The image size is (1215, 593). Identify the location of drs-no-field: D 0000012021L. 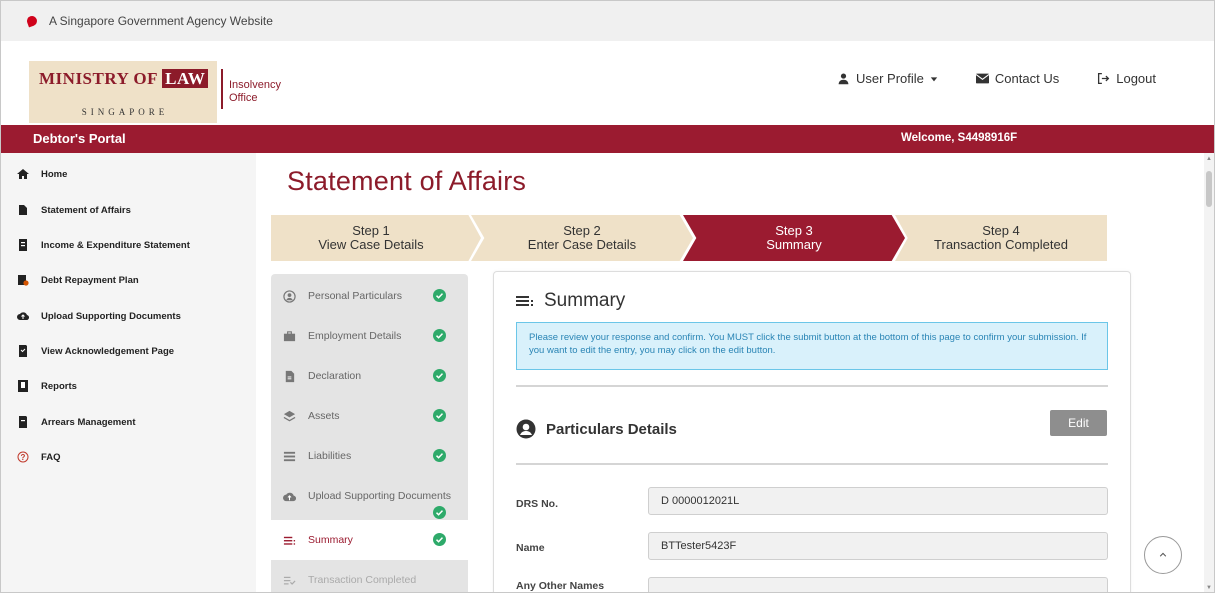
(878, 501).